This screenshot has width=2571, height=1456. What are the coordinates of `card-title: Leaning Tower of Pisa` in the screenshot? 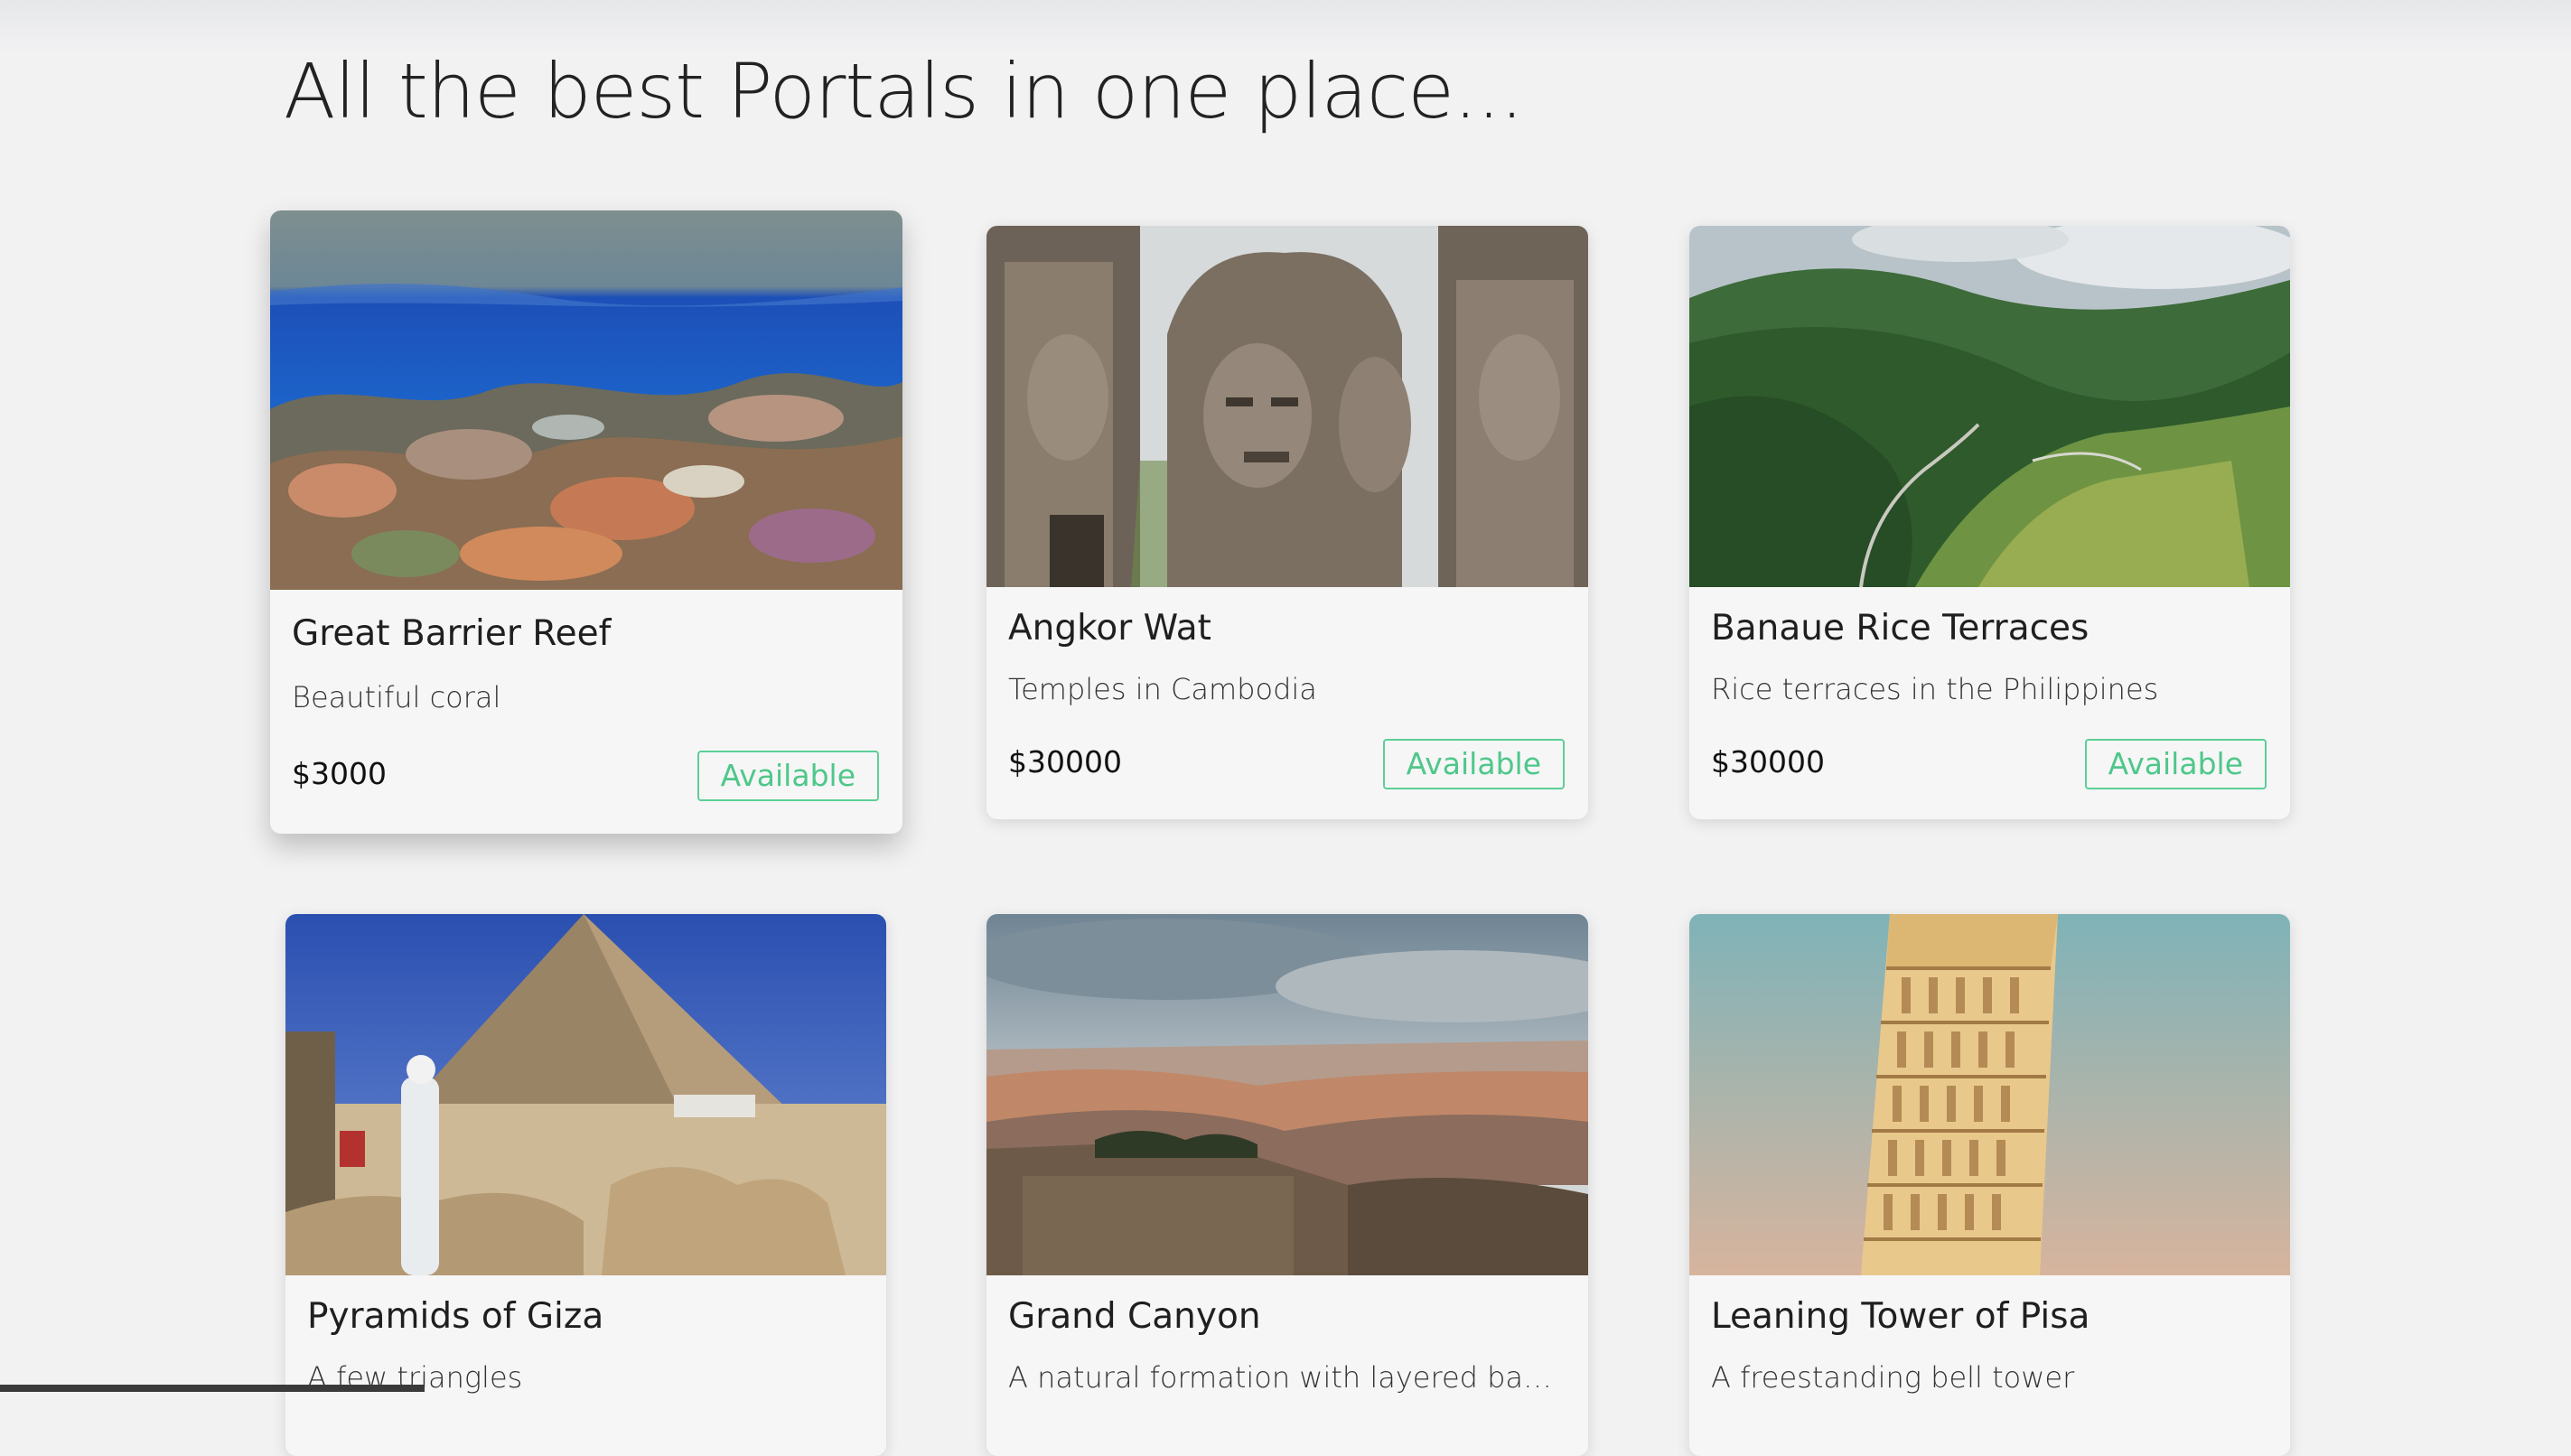 It's located at (1900, 1316).